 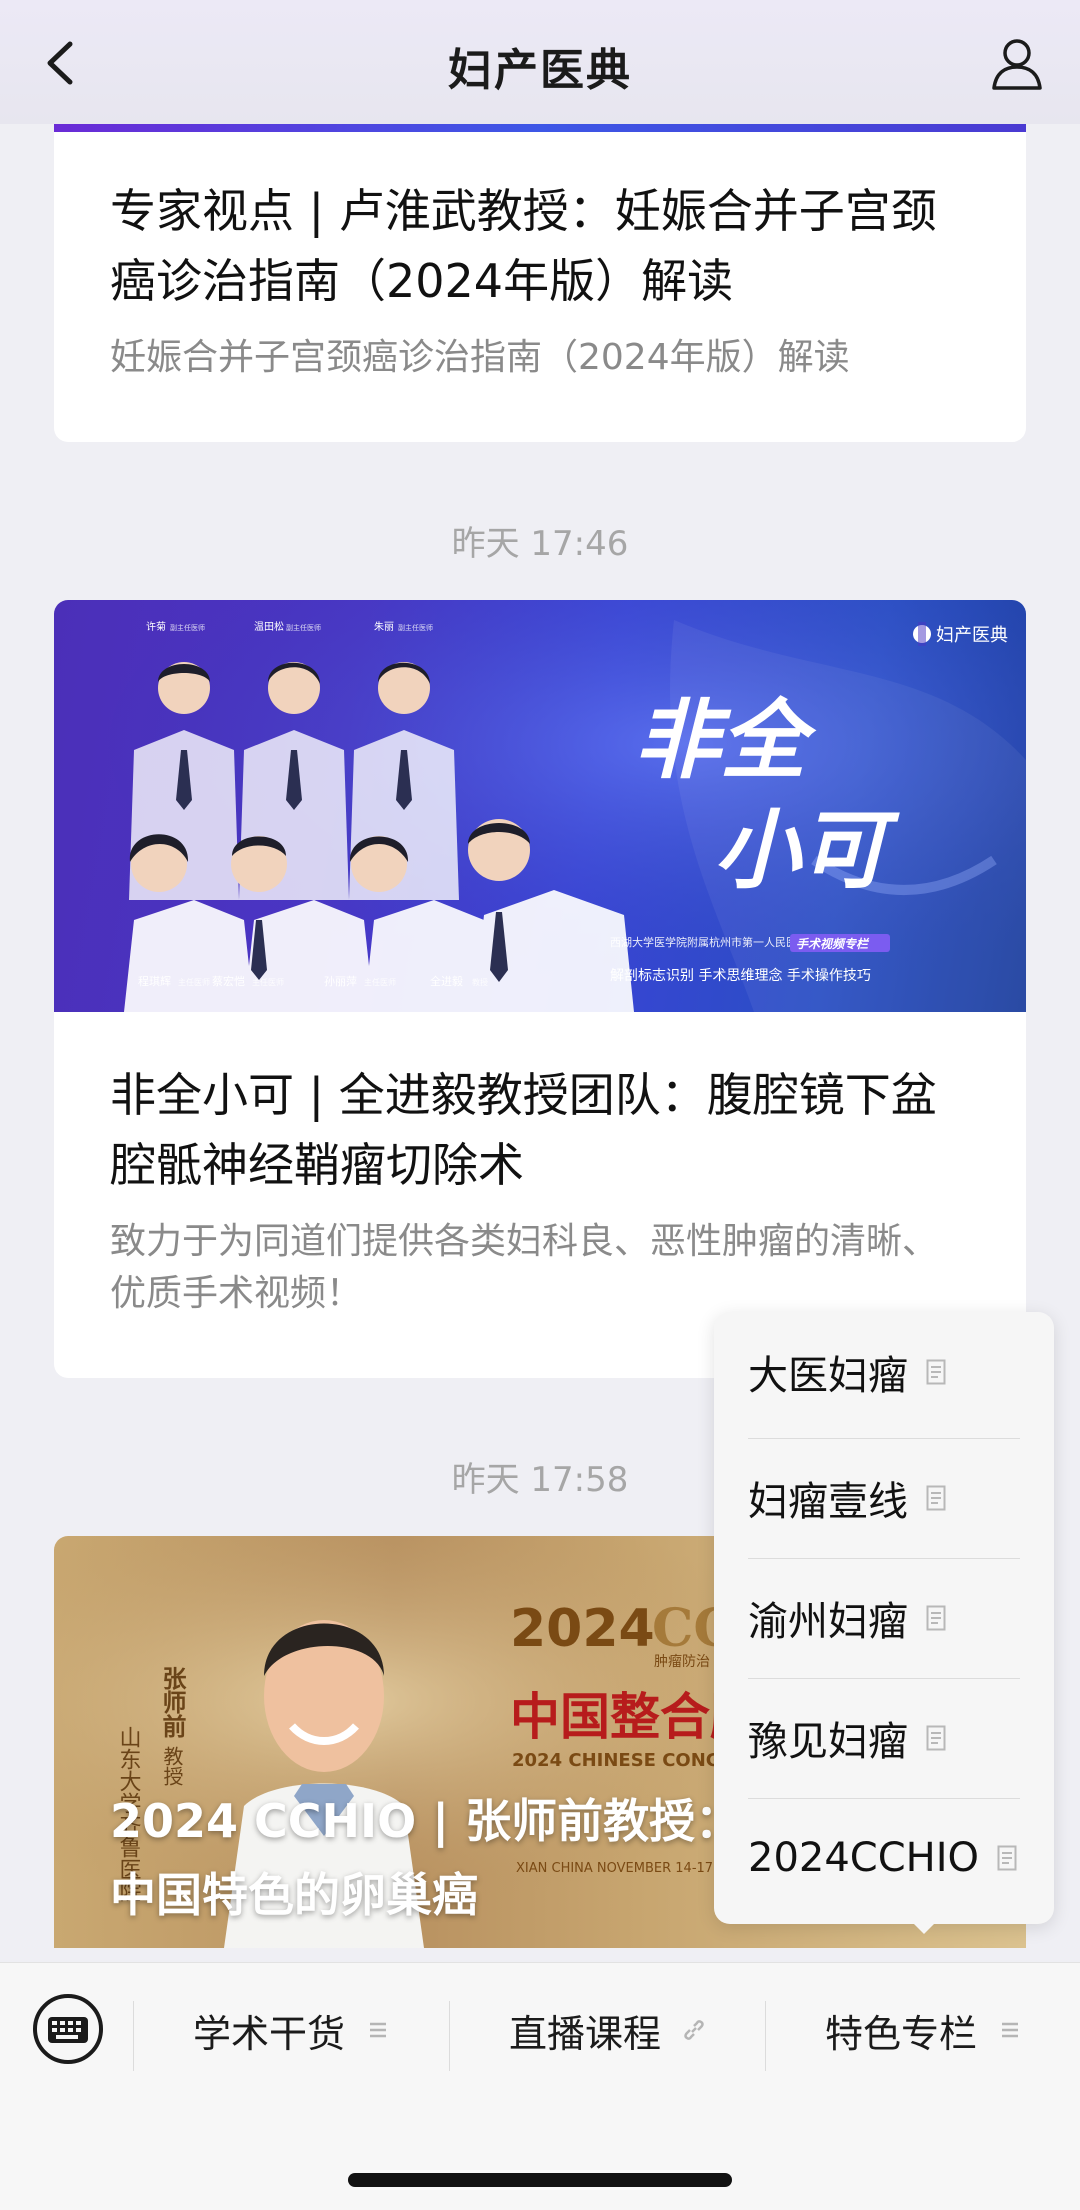 I want to click on submenu-item-cchio: 2024CCHIO, so click(x=884, y=1858).